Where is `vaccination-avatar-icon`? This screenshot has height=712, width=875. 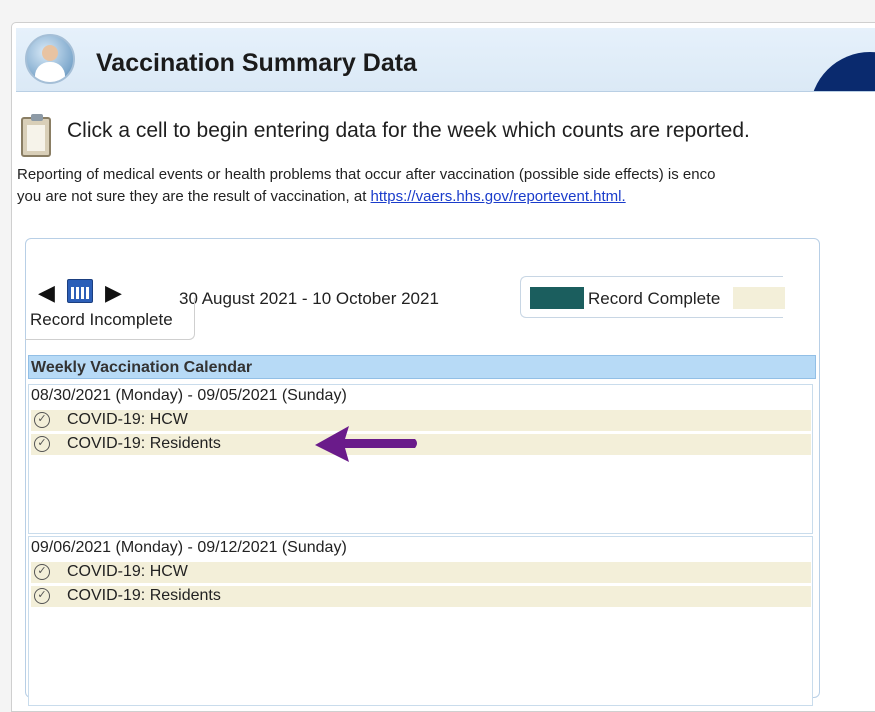
vaccination-avatar-icon is located at coordinates (50, 59).